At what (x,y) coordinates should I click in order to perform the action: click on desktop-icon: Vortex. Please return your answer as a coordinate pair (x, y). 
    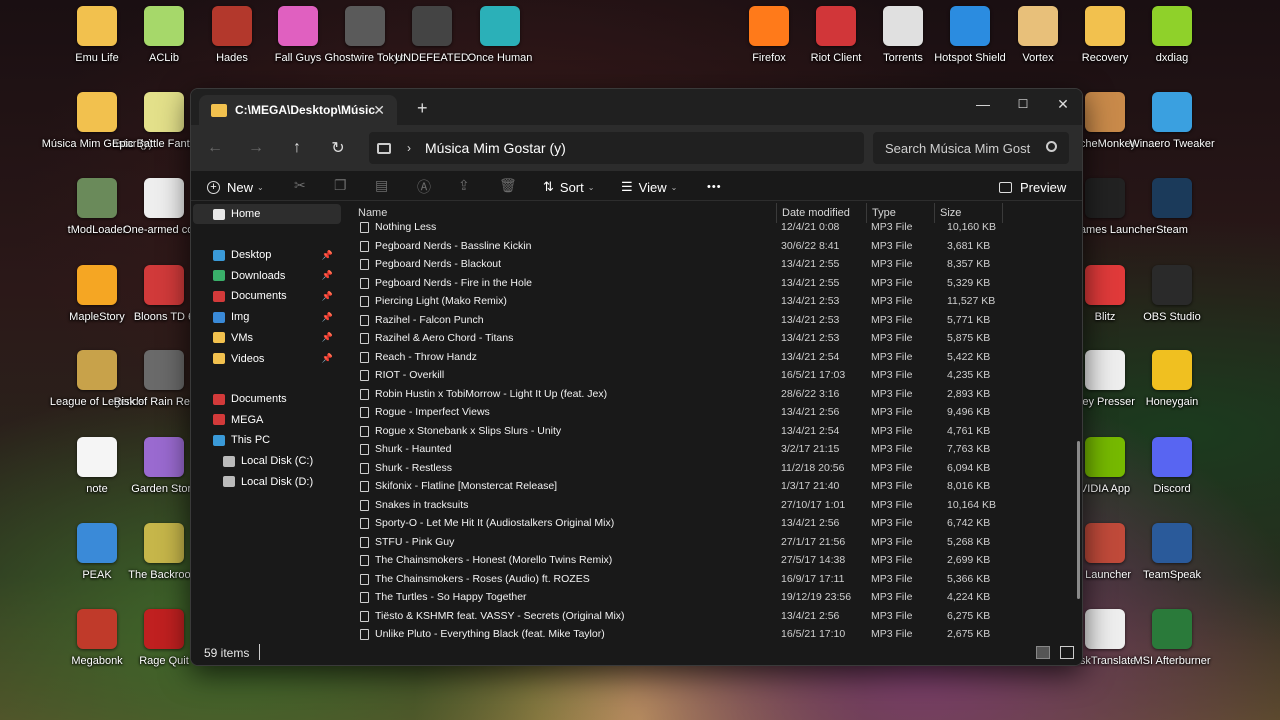
    Looking at the image, I should click on (1038, 35).